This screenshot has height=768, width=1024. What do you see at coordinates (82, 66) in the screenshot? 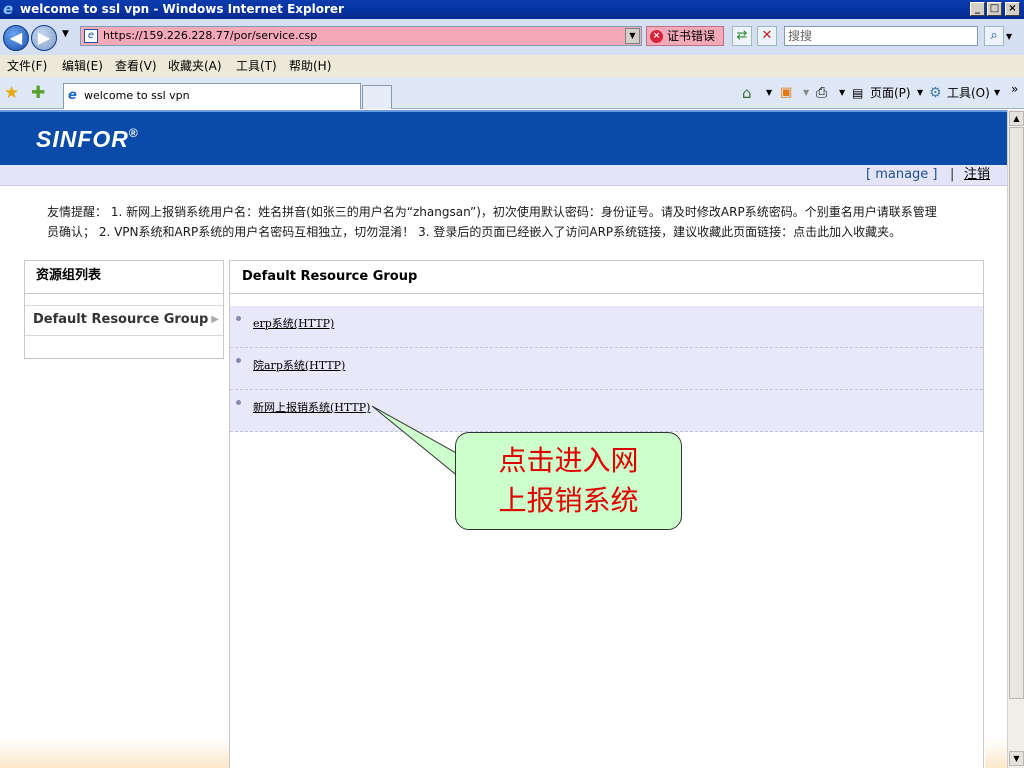
I see `menu-edit: 编辑(E)` at bounding box center [82, 66].